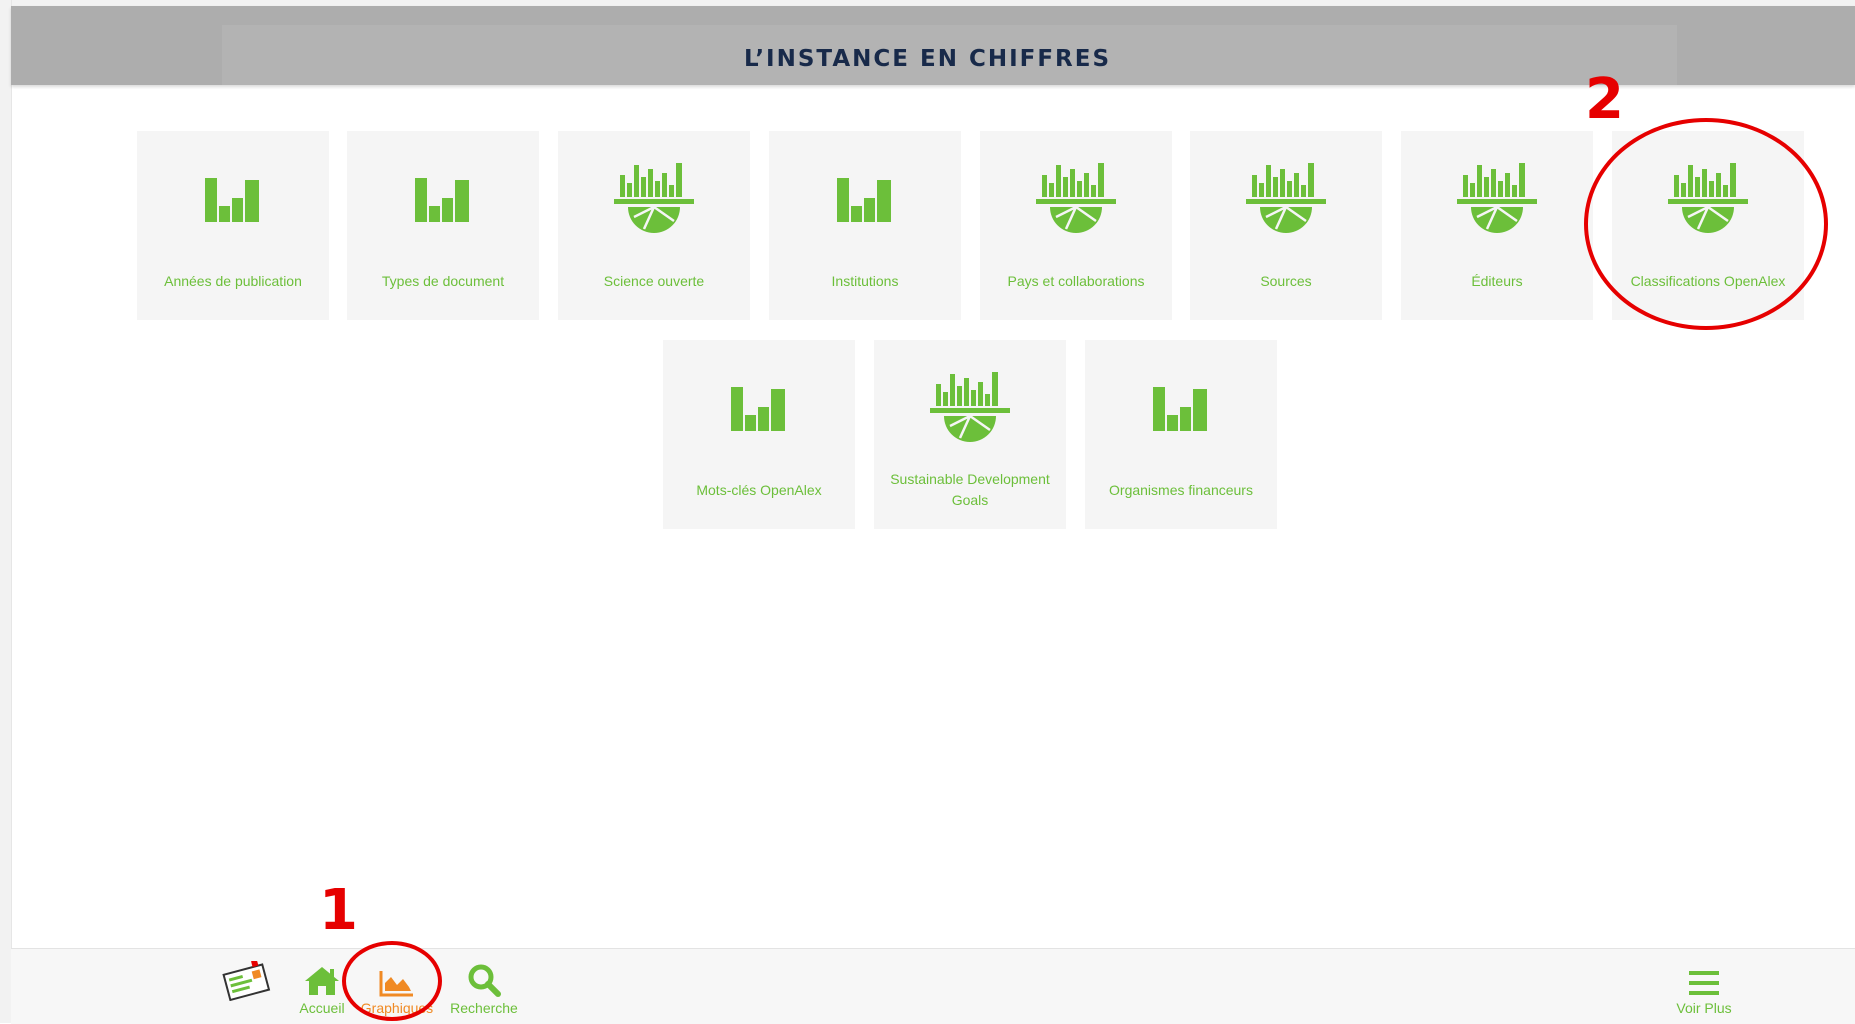 The image size is (1855, 1024). What do you see at coordinates (1181, 489) in the screenshot?
I see `tile-label: Organismes financeurs` at bounding box center [1181, 489].